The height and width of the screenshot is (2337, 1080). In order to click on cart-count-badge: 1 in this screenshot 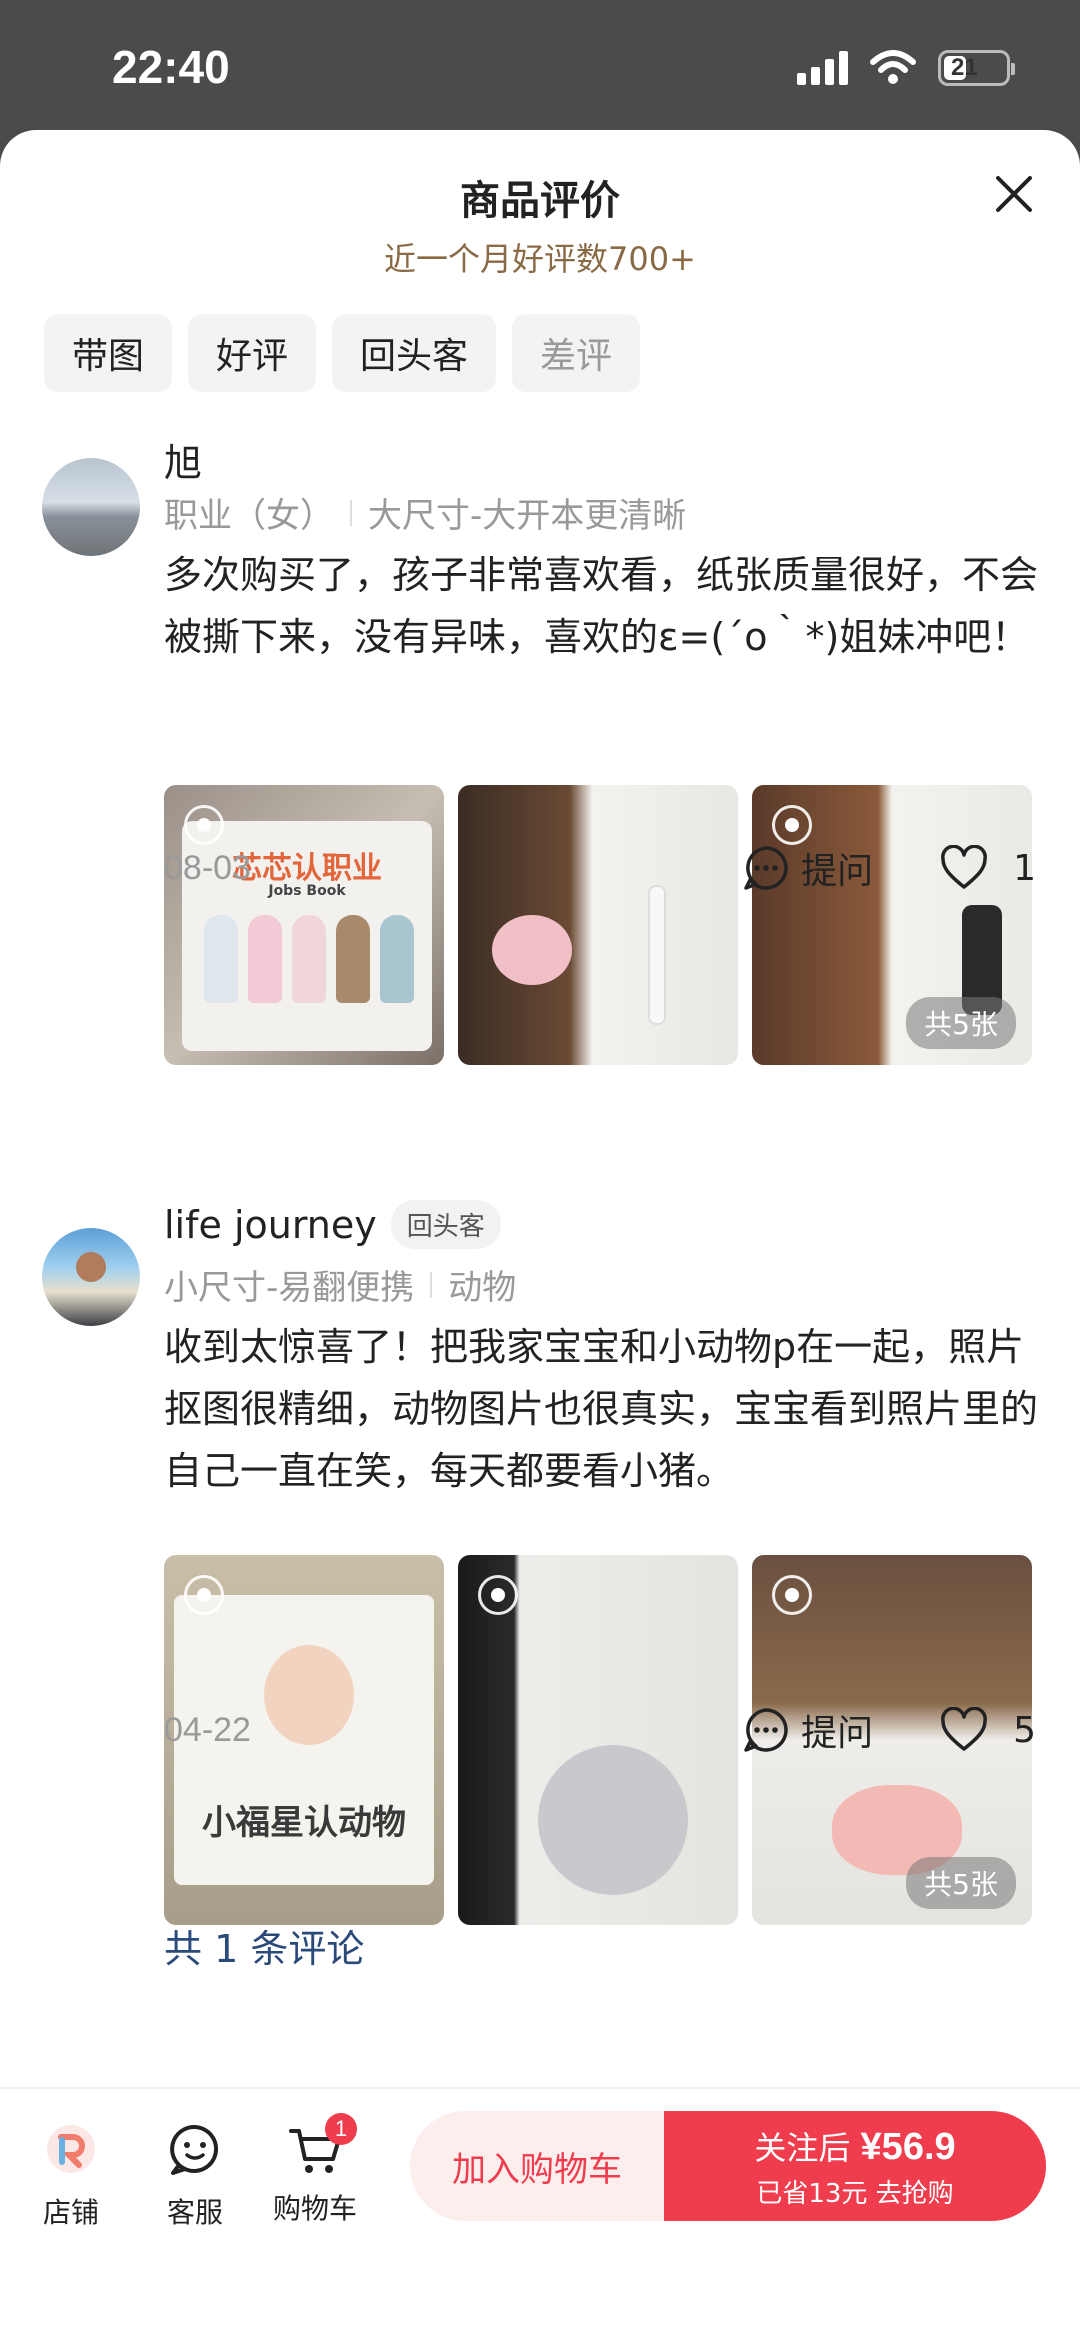, I will do `click(341, 2129)`.